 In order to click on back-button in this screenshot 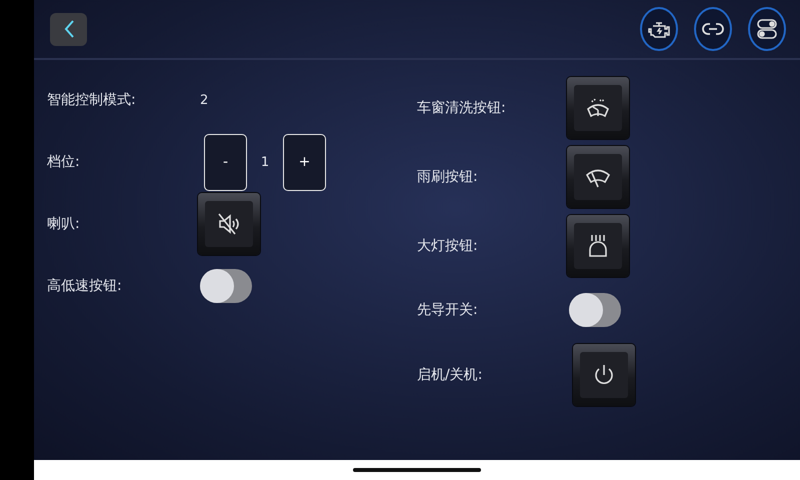, I will do `click(68, 29)`.